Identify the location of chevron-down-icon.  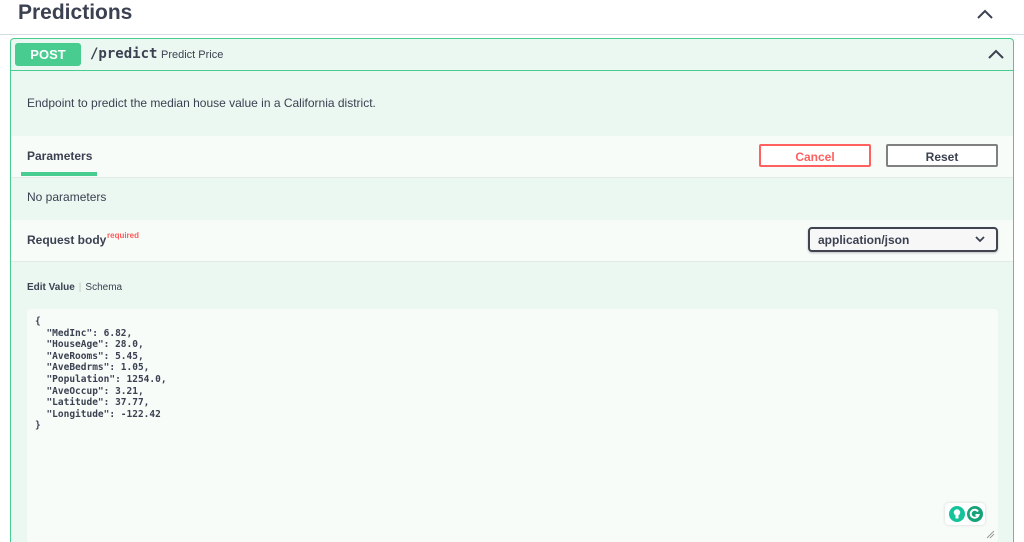
(980, 239).